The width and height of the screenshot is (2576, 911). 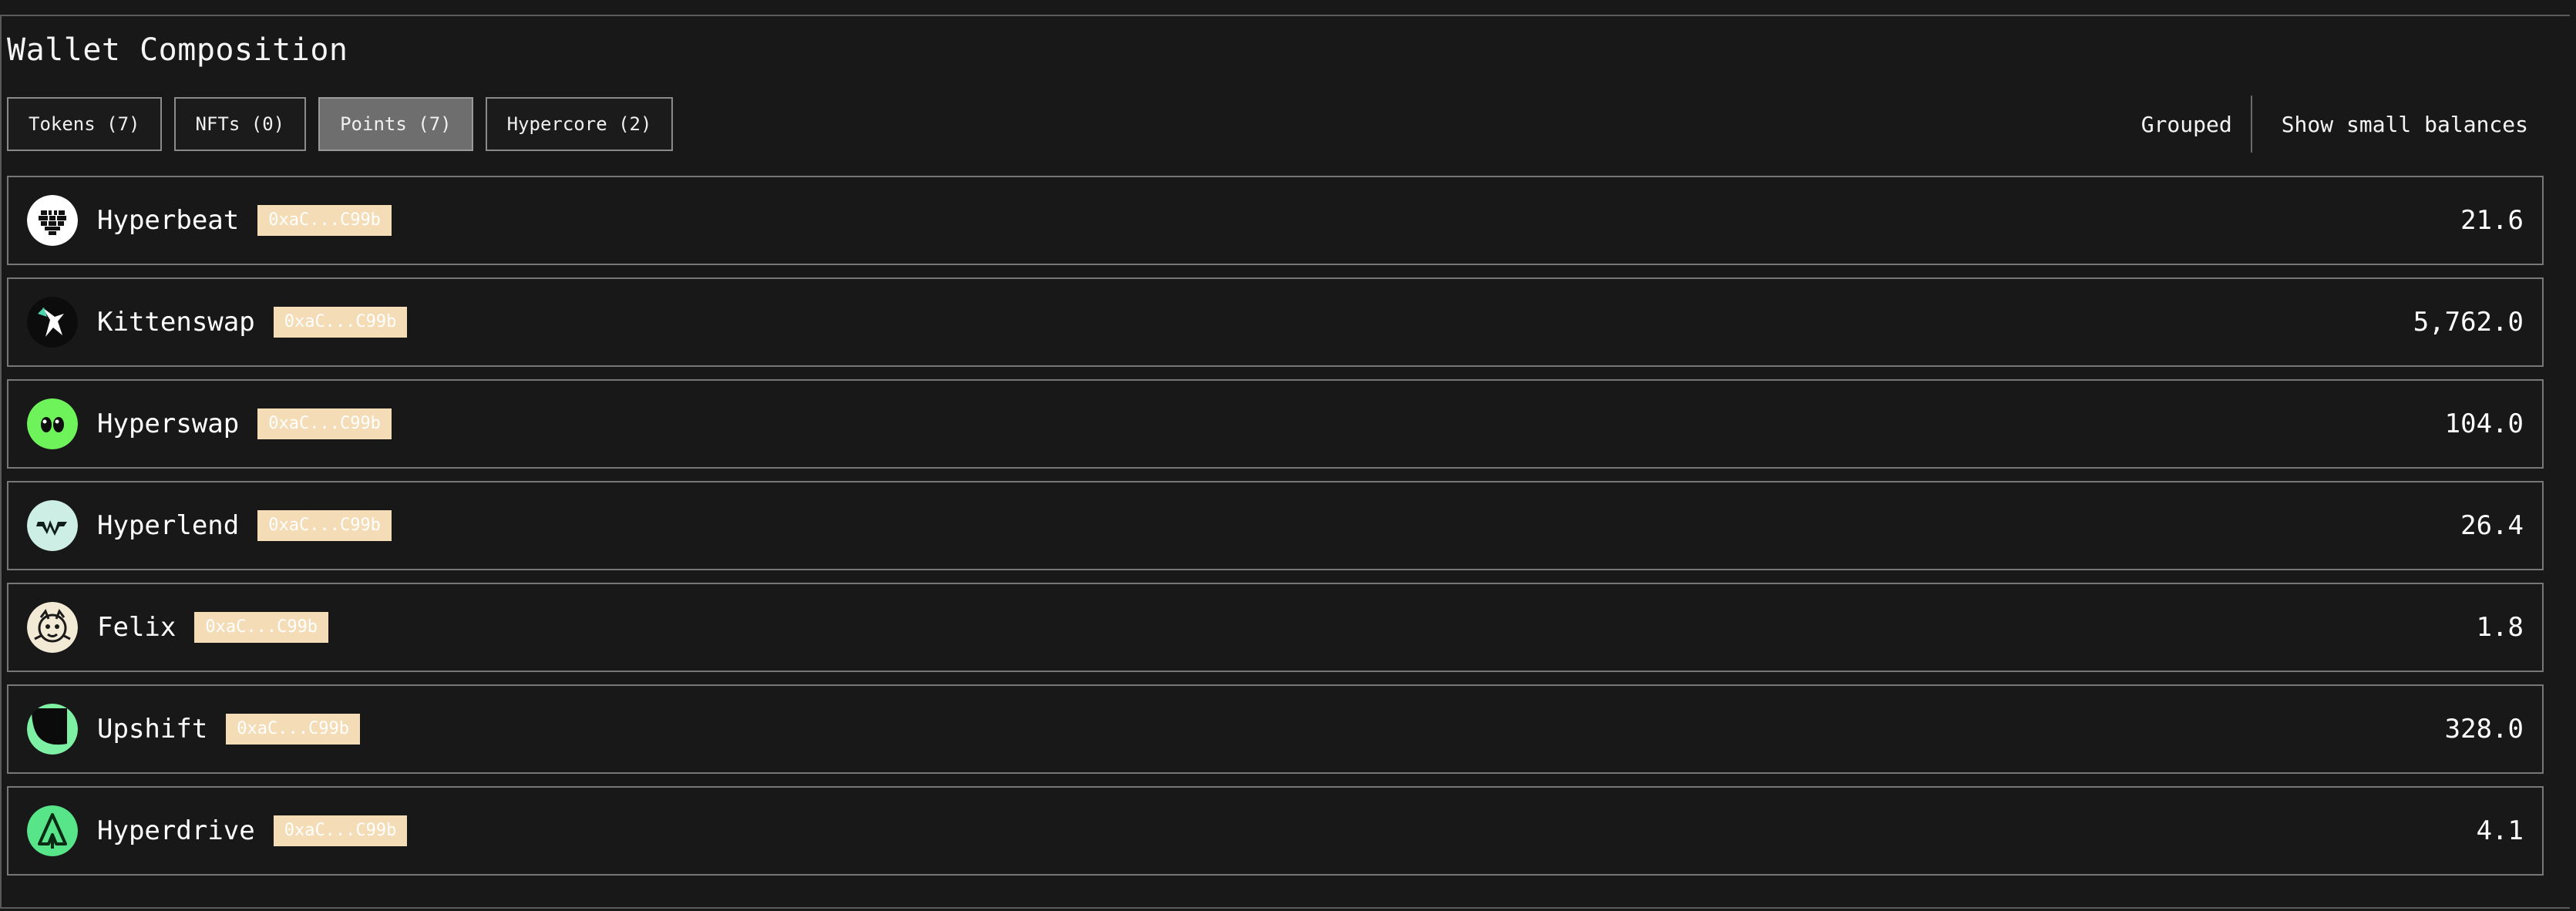 What do you see at coordinates (177, 50) in the screenshot?
I see `section-title: Wallet Composition` at bounding box center [177, 50].